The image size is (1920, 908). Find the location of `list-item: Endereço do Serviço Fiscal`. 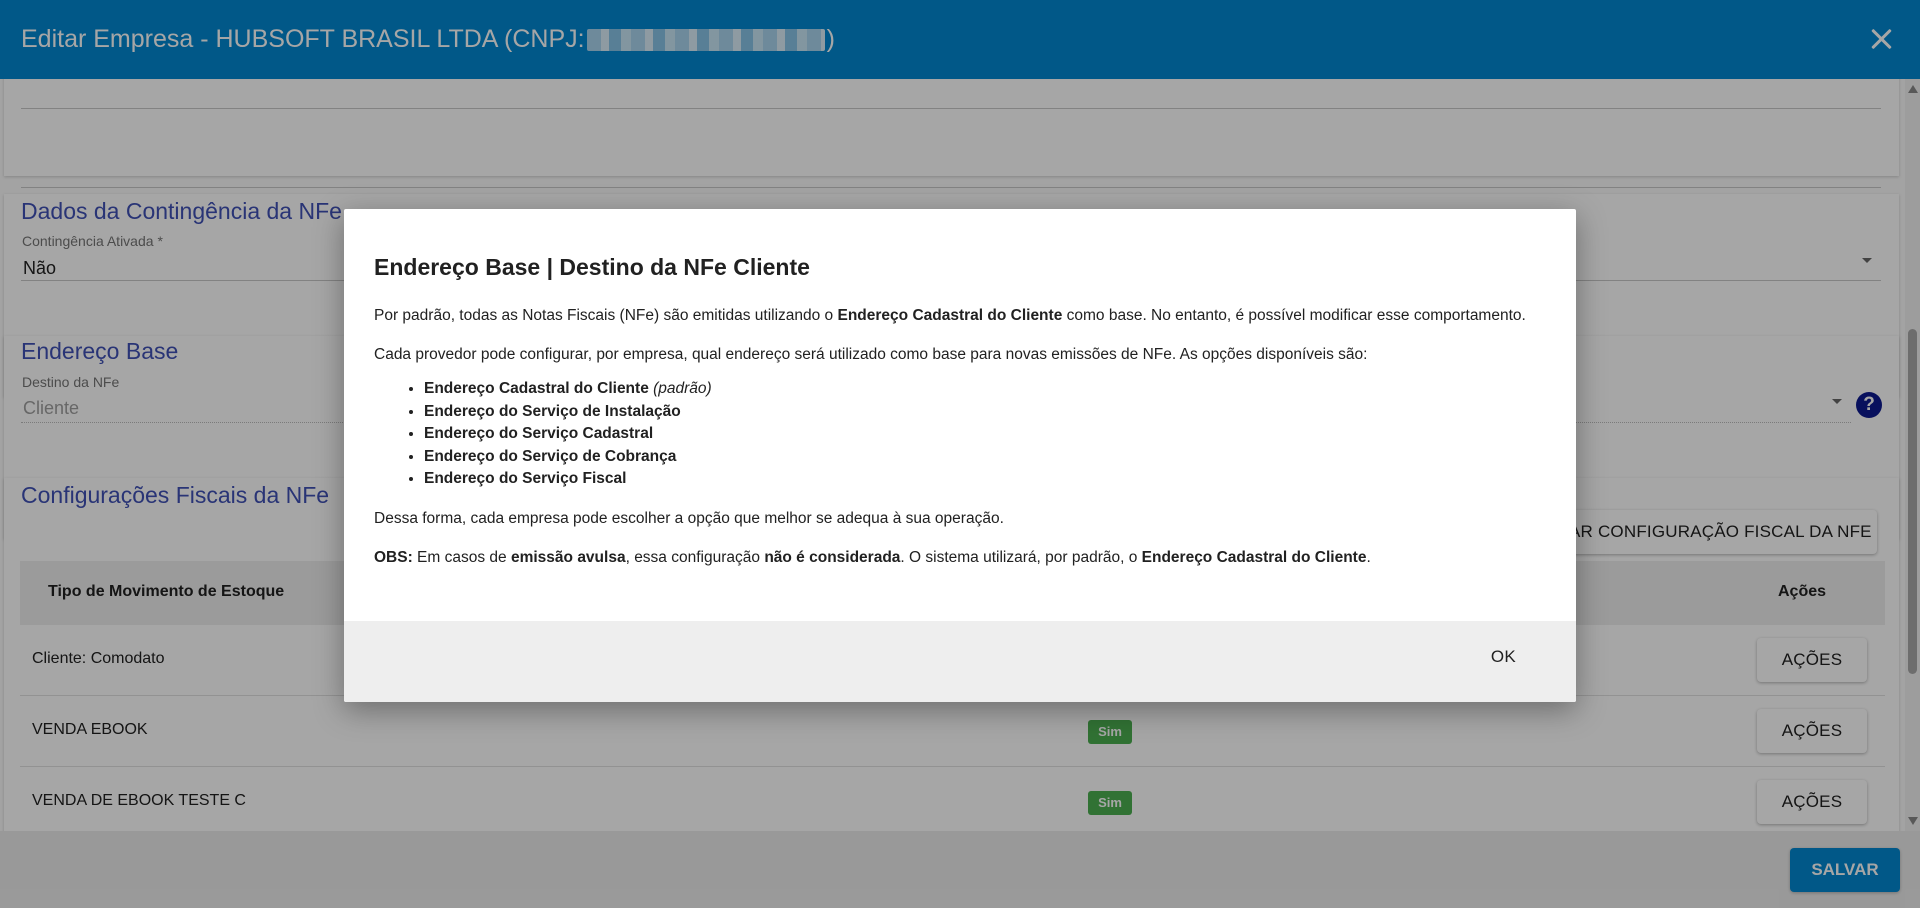

list-item: Endereço do Serviço Fiscal is located at coordinates (989, 479).